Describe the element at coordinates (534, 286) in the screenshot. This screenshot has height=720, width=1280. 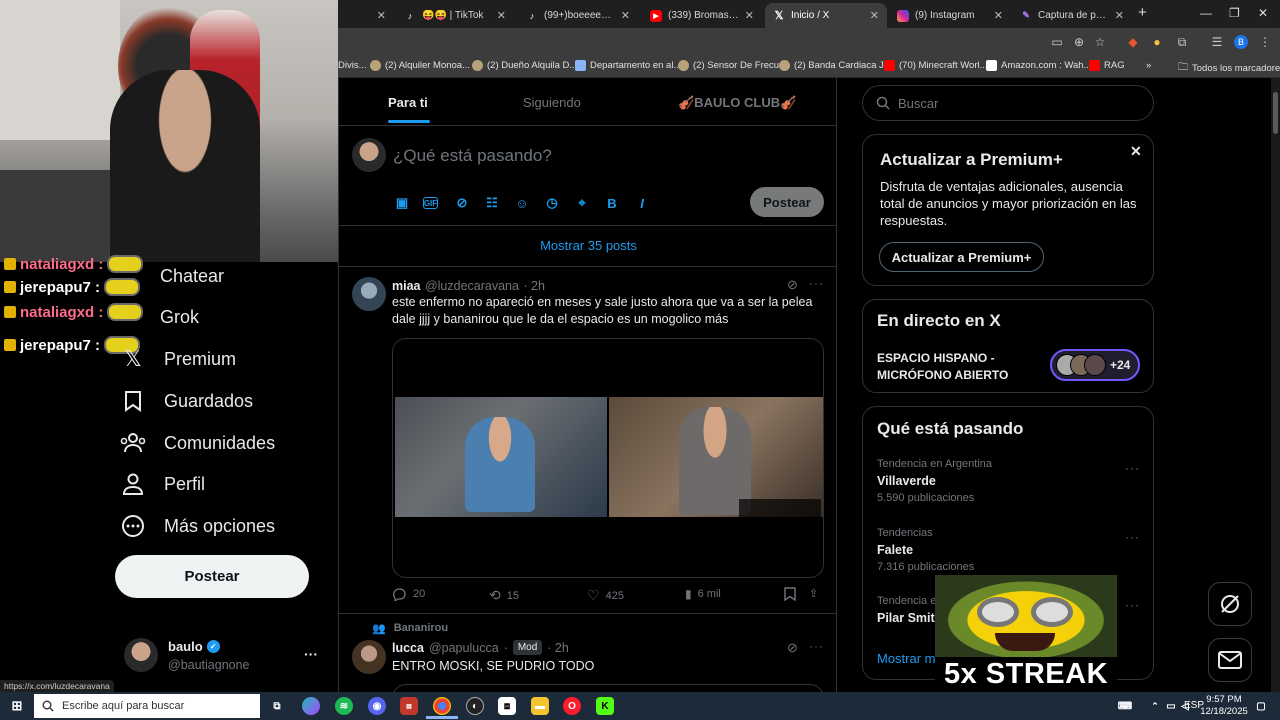
I see `tweet-time: · 2h` at that location.